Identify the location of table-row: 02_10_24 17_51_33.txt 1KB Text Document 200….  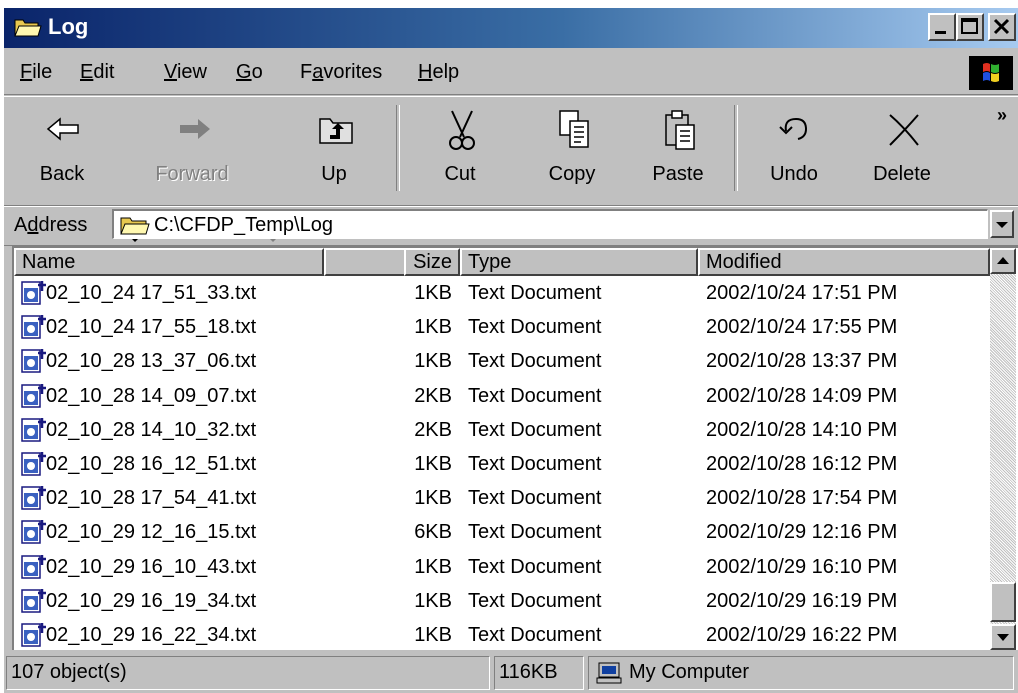
(502, 293).